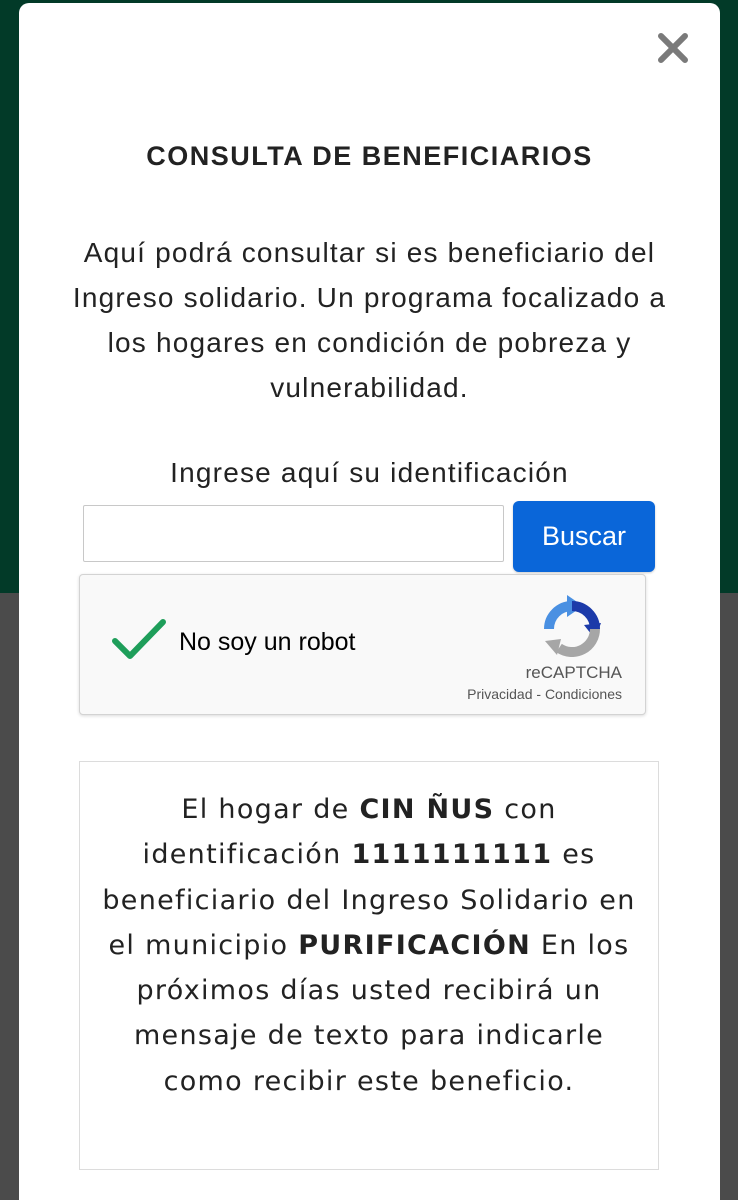 The width and height of the screenshot is (738, 1200). I want to click on recaptcha-label: No soy un robot, so click(267, 642).